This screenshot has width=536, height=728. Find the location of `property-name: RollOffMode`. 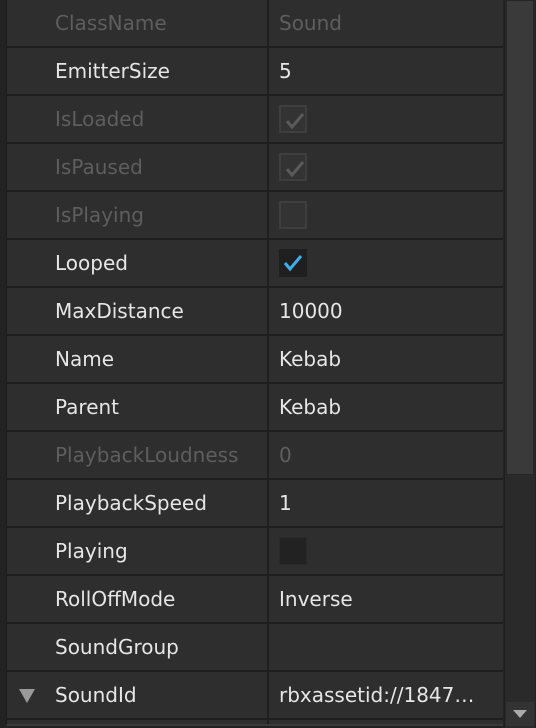

property-name: RollOffMode is located at coordinates (138, 599).